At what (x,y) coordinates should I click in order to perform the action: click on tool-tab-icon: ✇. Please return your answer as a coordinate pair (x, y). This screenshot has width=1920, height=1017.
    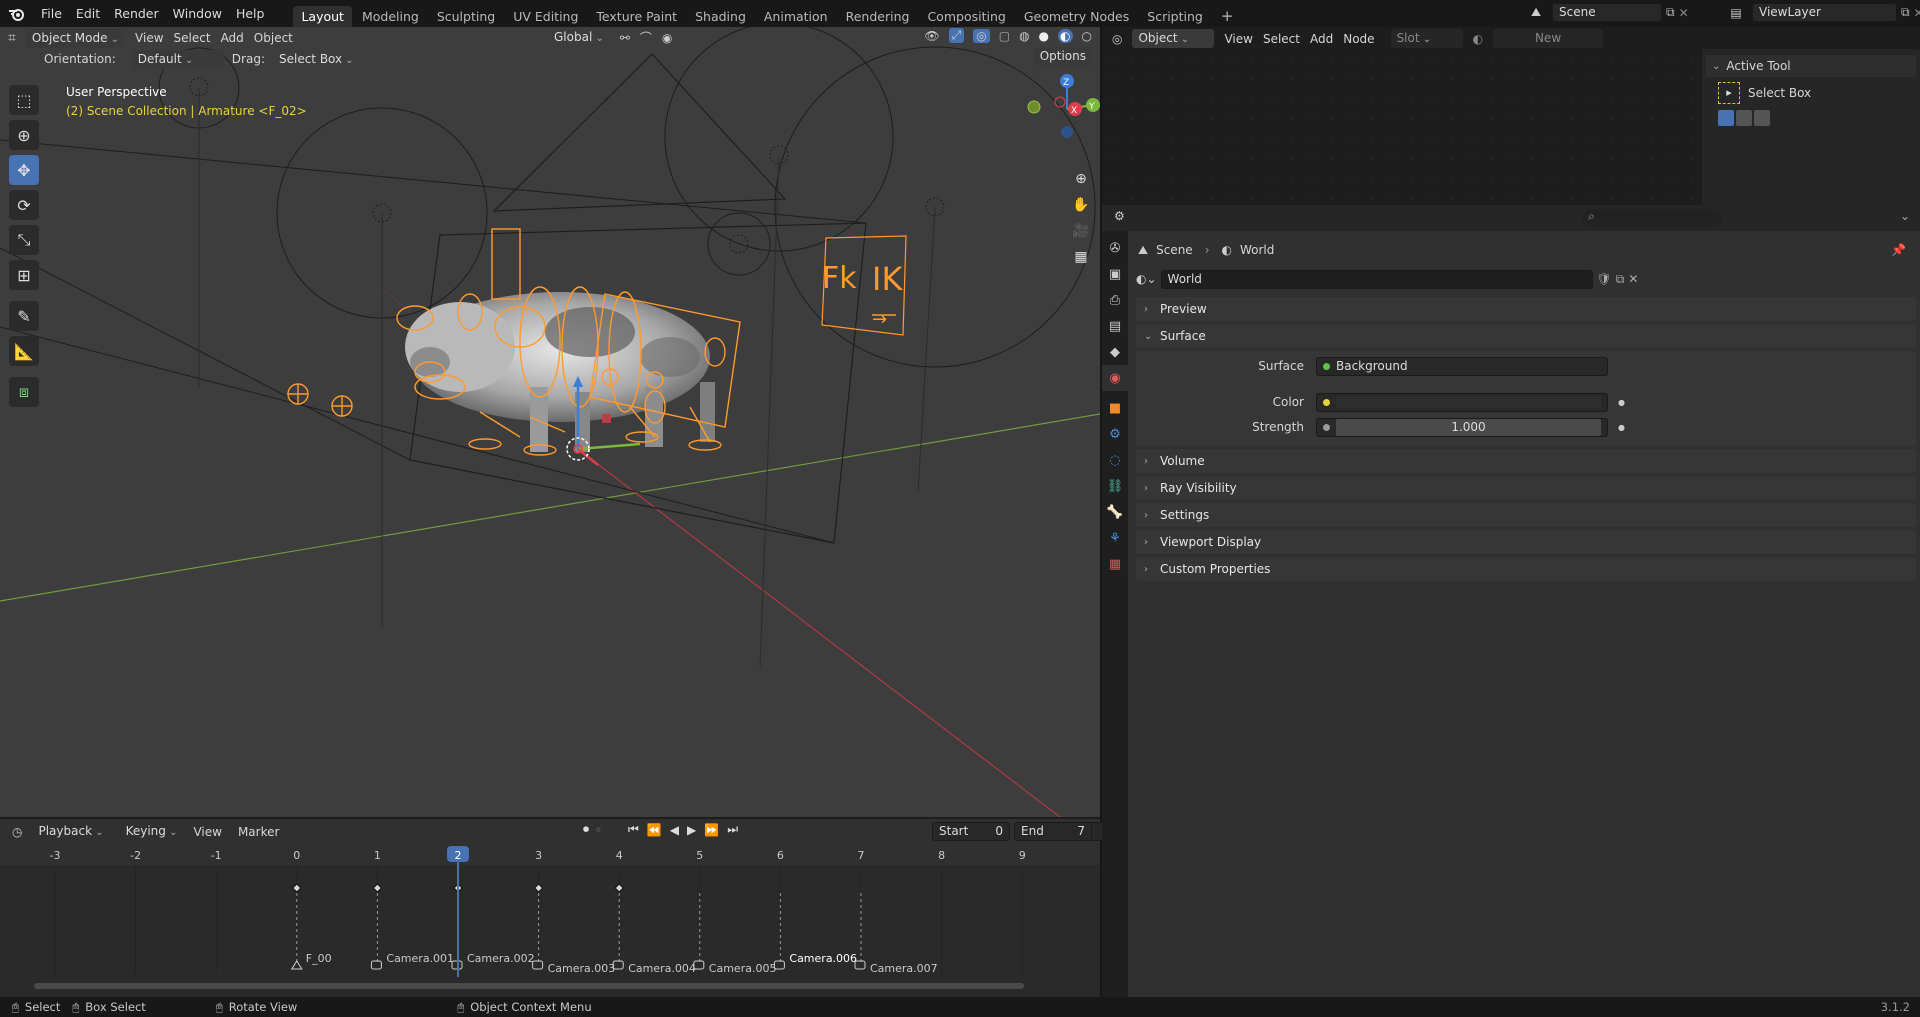
    Looking at the image, I should click on (1115, 248).